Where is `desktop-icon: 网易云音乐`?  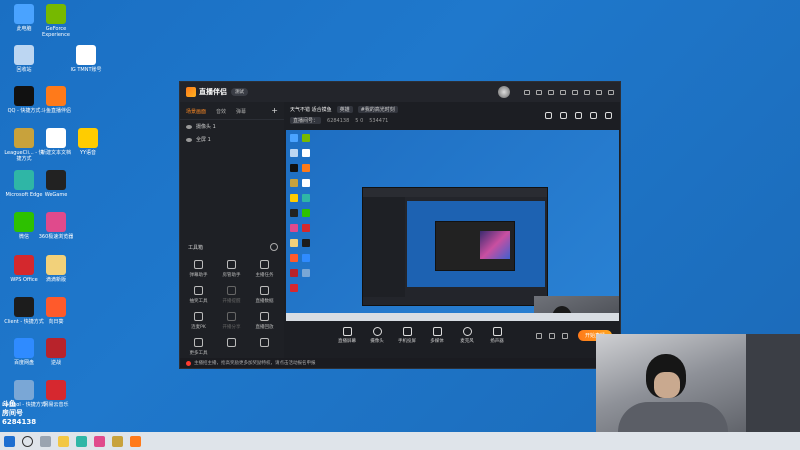 desktop-icon: 网易云音乐 is located at coordinates (56, 394).